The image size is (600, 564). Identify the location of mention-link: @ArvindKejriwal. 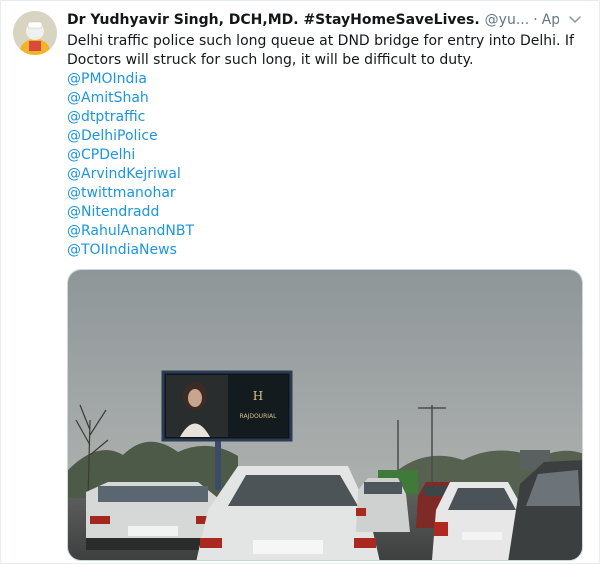
(217, 174).